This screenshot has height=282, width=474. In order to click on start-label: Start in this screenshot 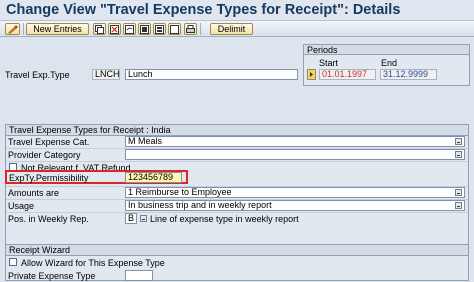, I will do `click(329, 63)`.